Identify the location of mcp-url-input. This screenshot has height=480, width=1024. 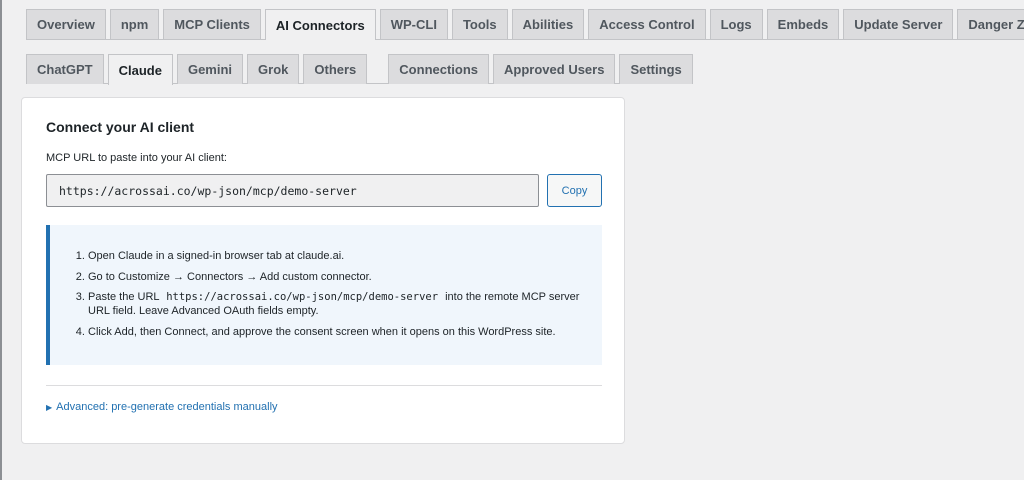
(292, 190).